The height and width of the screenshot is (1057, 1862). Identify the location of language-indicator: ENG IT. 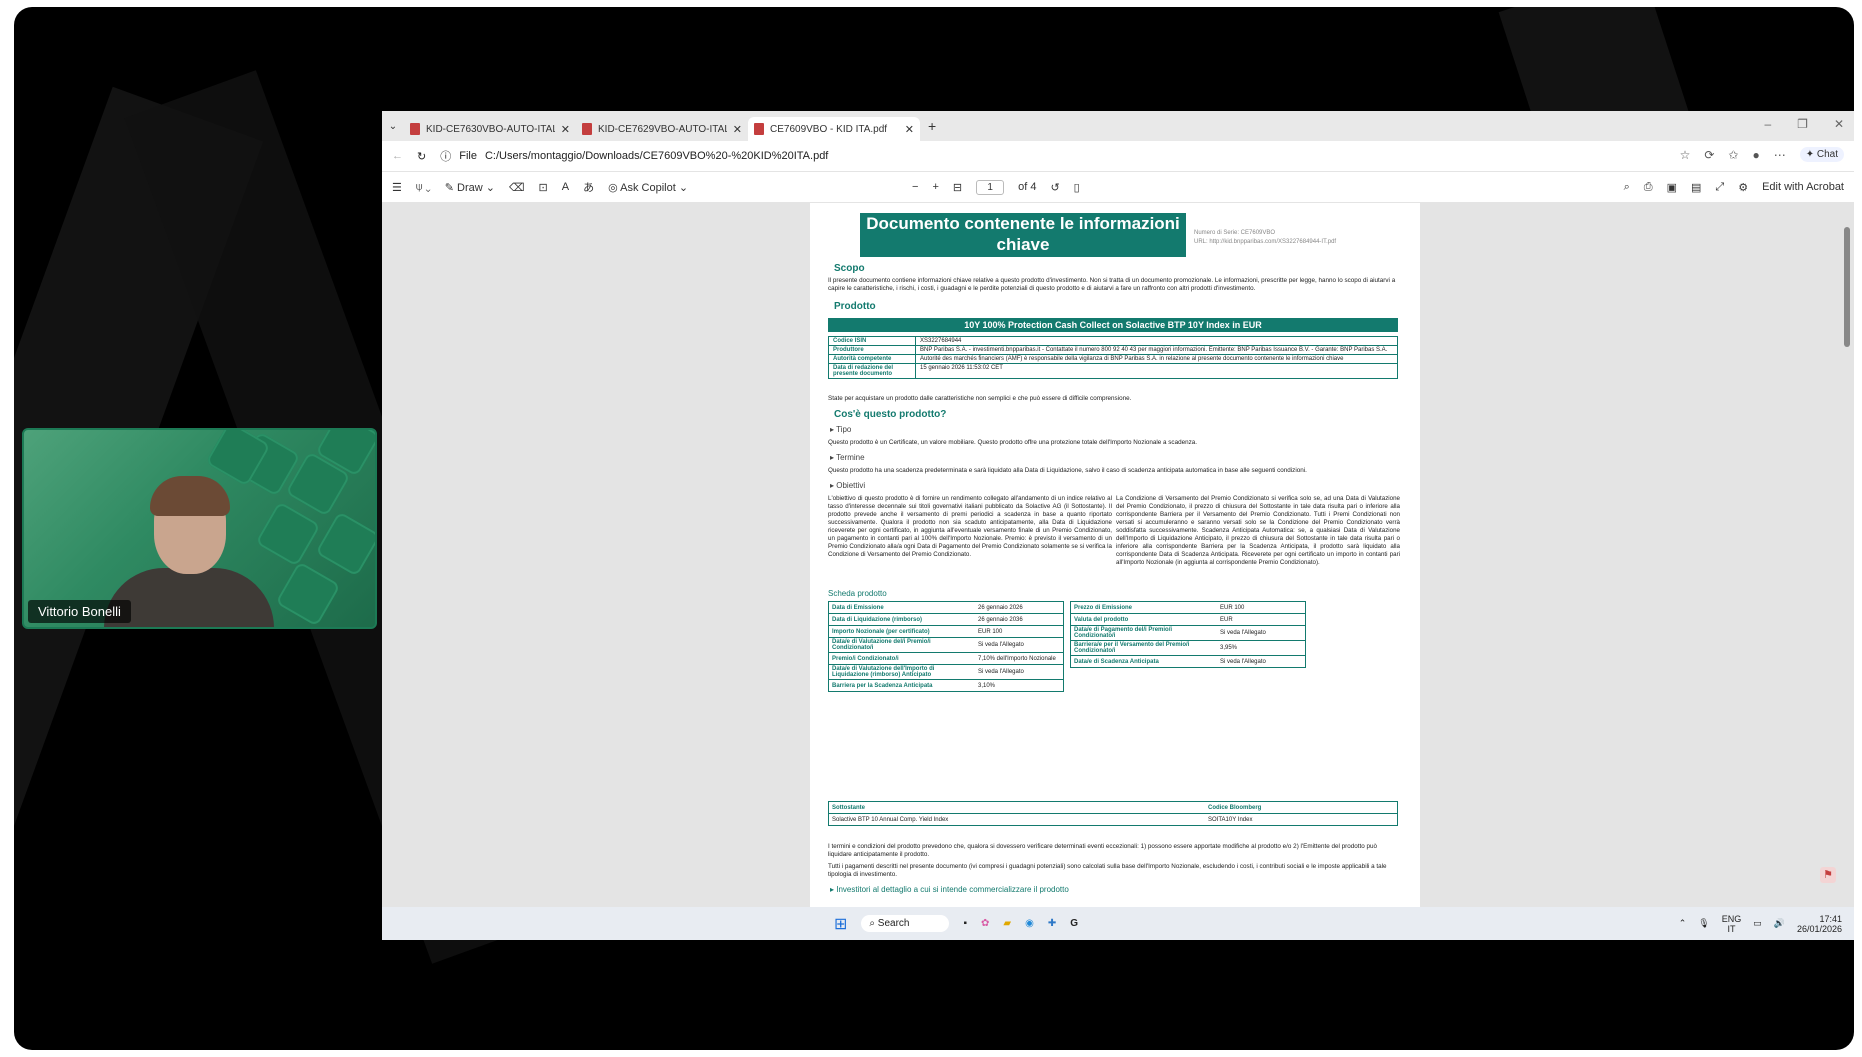
(1732, 924).